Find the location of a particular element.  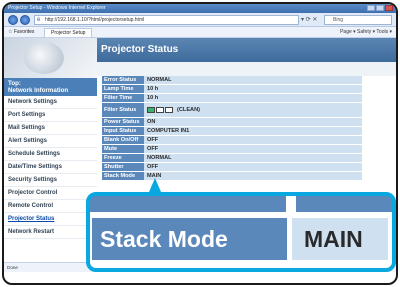

command-bar: Page ▾ Safety ▾ Tools ▾ is located at coordinates (366, 32).